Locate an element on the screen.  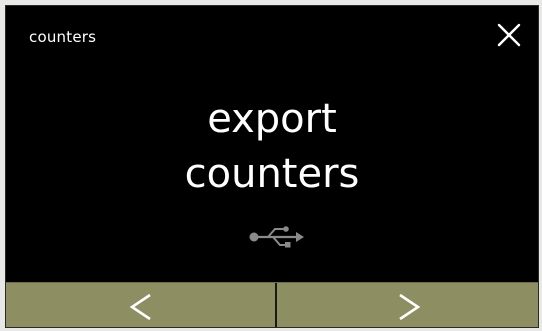
label-line-1: export is located at coordinates (272, 119).